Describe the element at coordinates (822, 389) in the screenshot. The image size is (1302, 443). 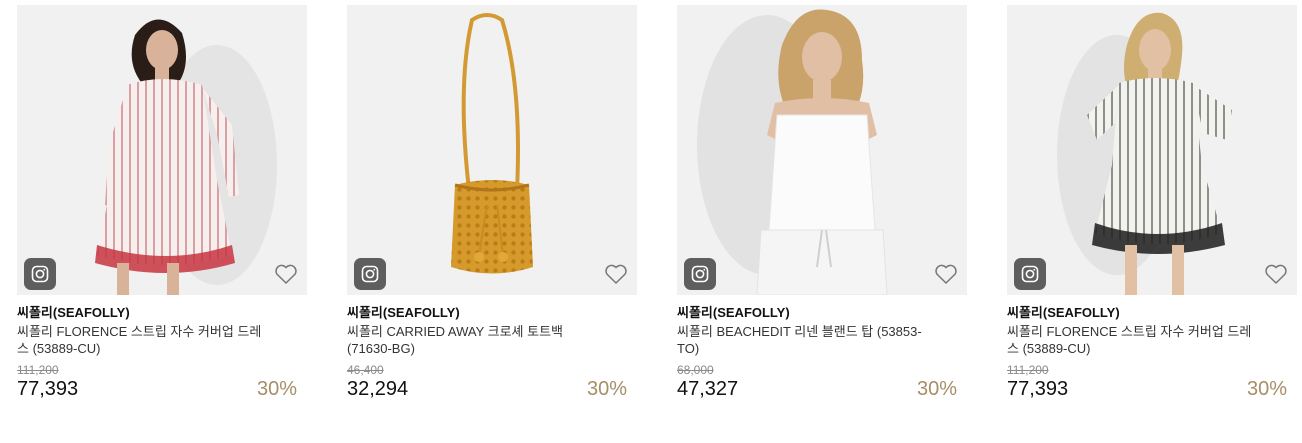
I see `price-row: 47,327 30%` at that location.